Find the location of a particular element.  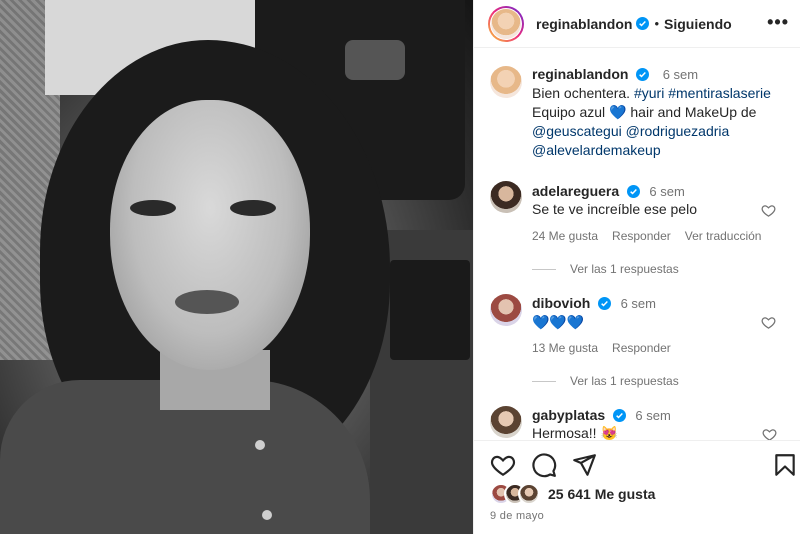

like-heart-icon is located at coordinates (503, 465).